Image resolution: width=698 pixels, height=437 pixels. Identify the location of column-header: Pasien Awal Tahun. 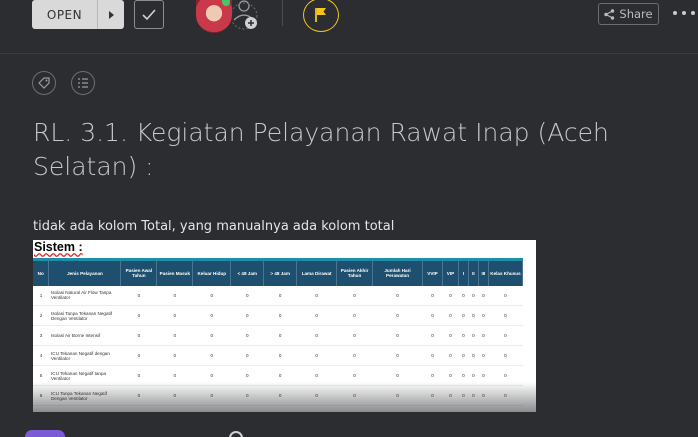
(139, 272).